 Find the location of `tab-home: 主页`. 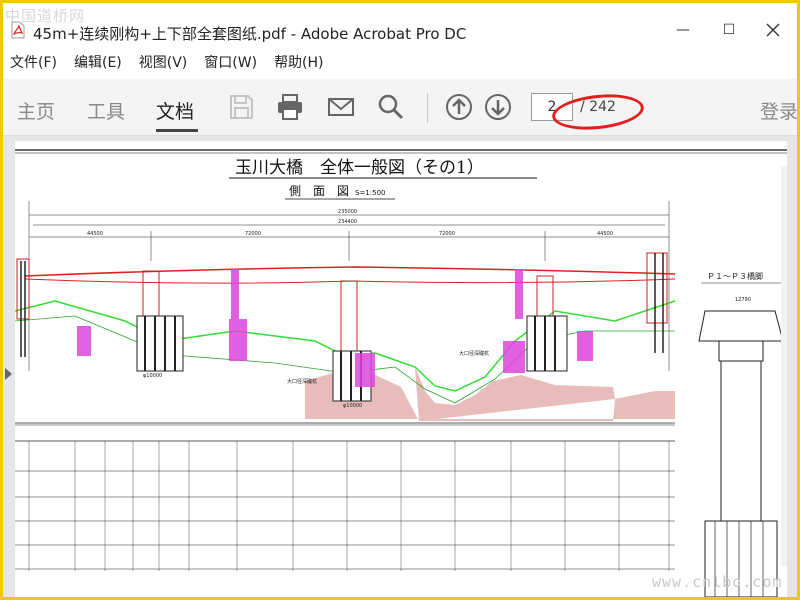

tab-home: 主页 is located at coordinates (36, 110).